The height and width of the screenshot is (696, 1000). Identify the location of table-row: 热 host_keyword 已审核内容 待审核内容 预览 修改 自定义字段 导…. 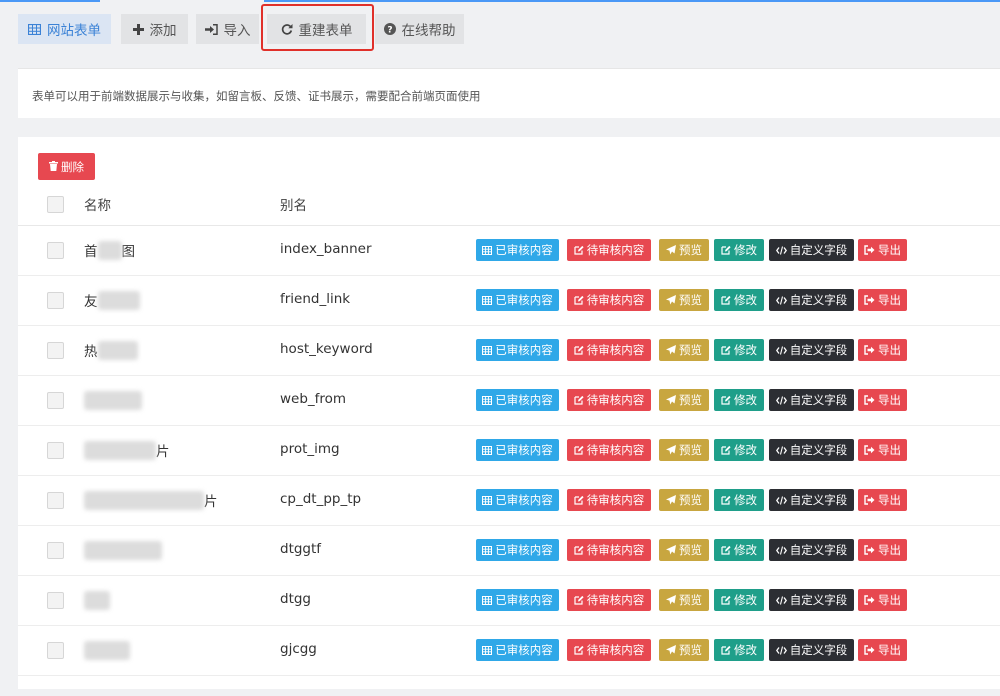
(509, 351).